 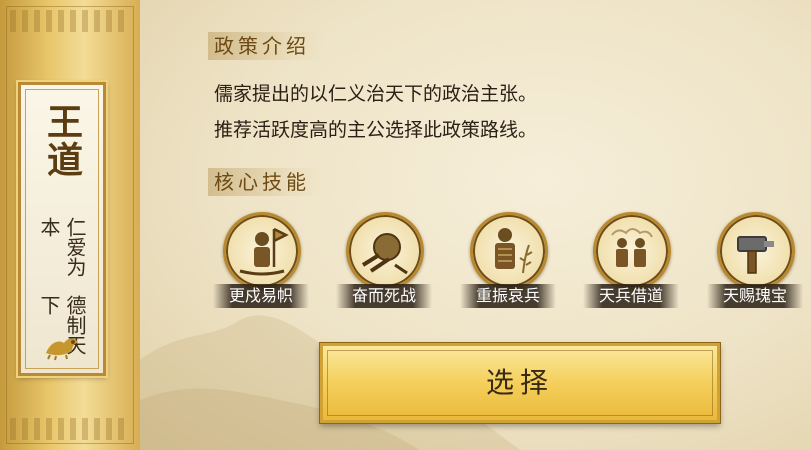 I want to click on fret-border-bottom, so click(x=69, y=429).